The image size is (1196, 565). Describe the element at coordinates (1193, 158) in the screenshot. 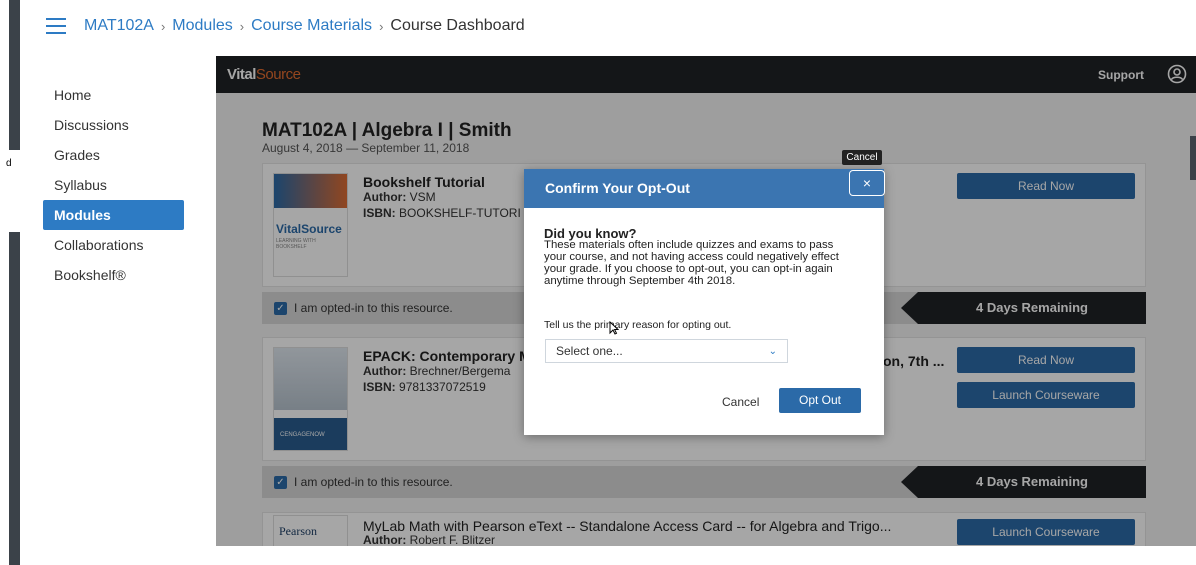

I see `scrollbar` at that location.